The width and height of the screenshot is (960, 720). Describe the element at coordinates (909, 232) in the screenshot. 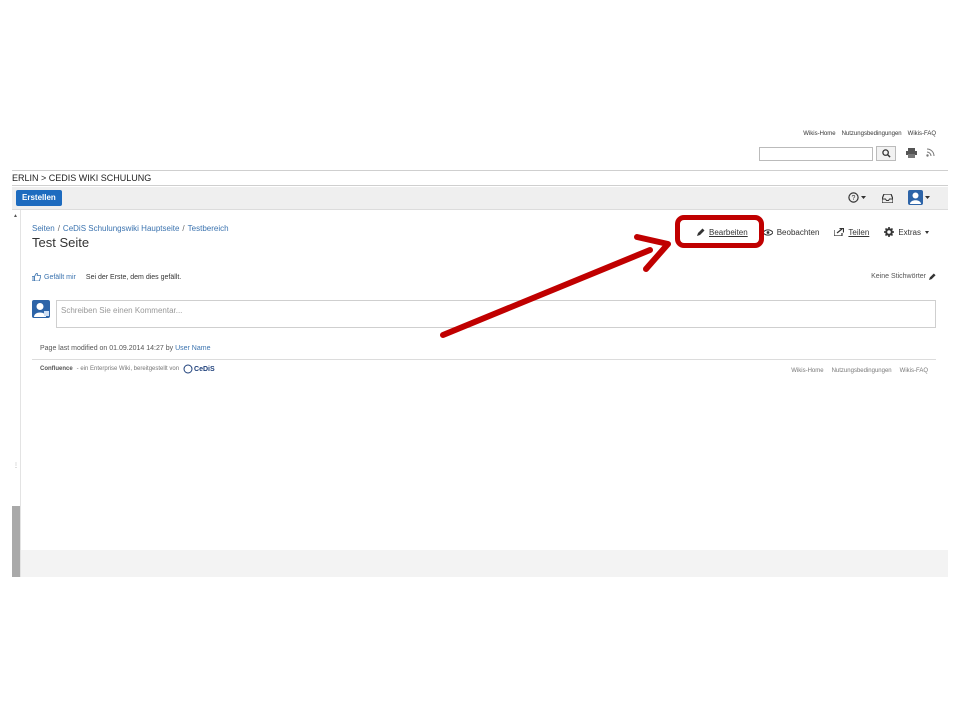

I see `tools-label: Extras` at that location.